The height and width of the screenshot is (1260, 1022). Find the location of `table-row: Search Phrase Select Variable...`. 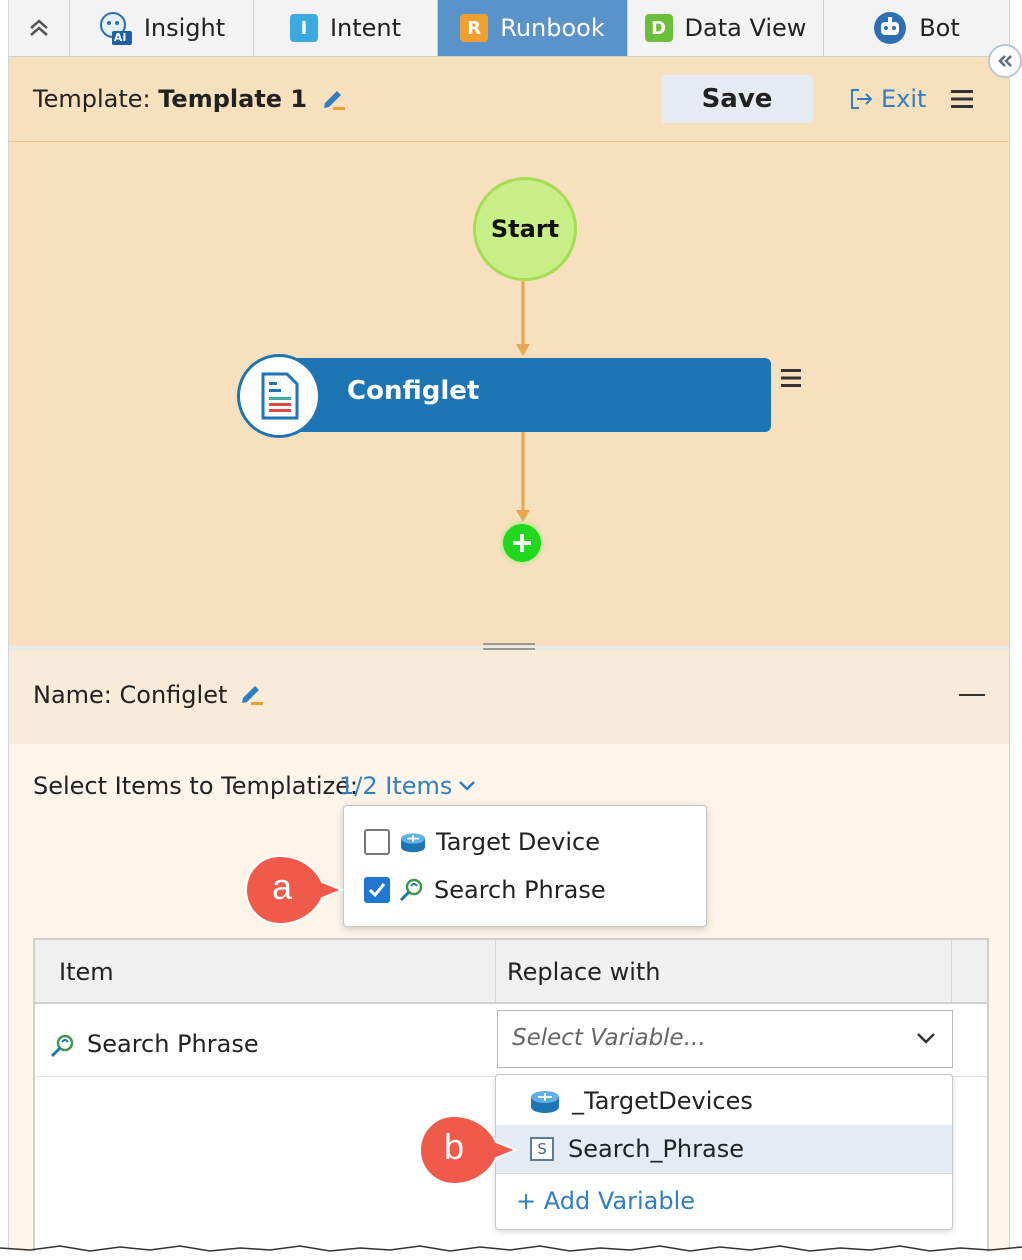

table-row: Search Phrase Select Variable... is located at coordinates (511, 1040).